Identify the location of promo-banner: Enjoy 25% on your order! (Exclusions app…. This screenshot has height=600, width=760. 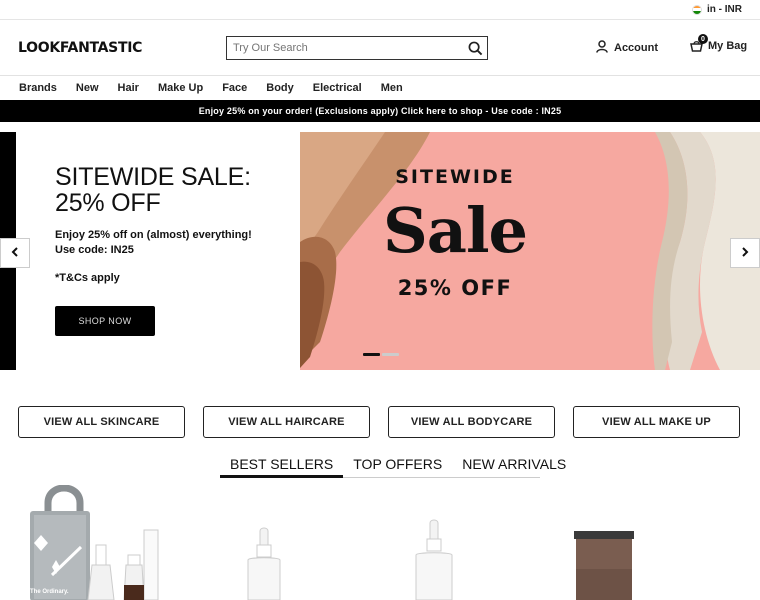
(380, 111).